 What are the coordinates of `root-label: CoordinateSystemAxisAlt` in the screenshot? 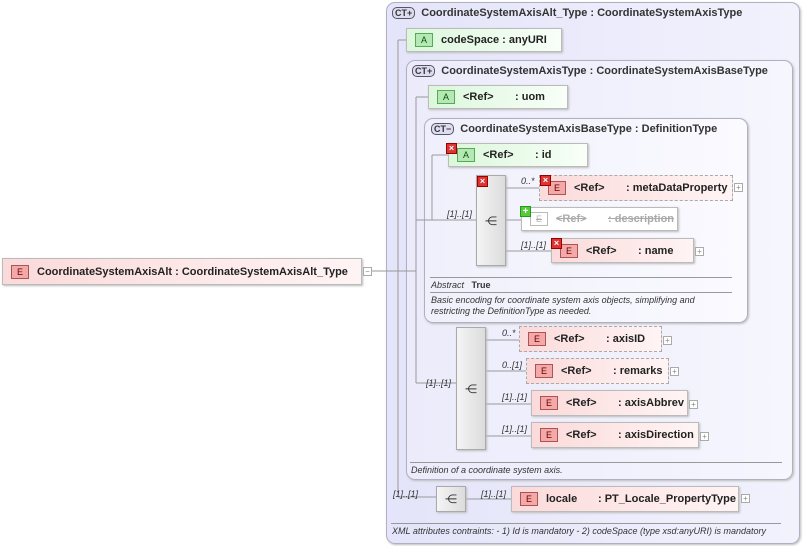 It's located at (192, 271).